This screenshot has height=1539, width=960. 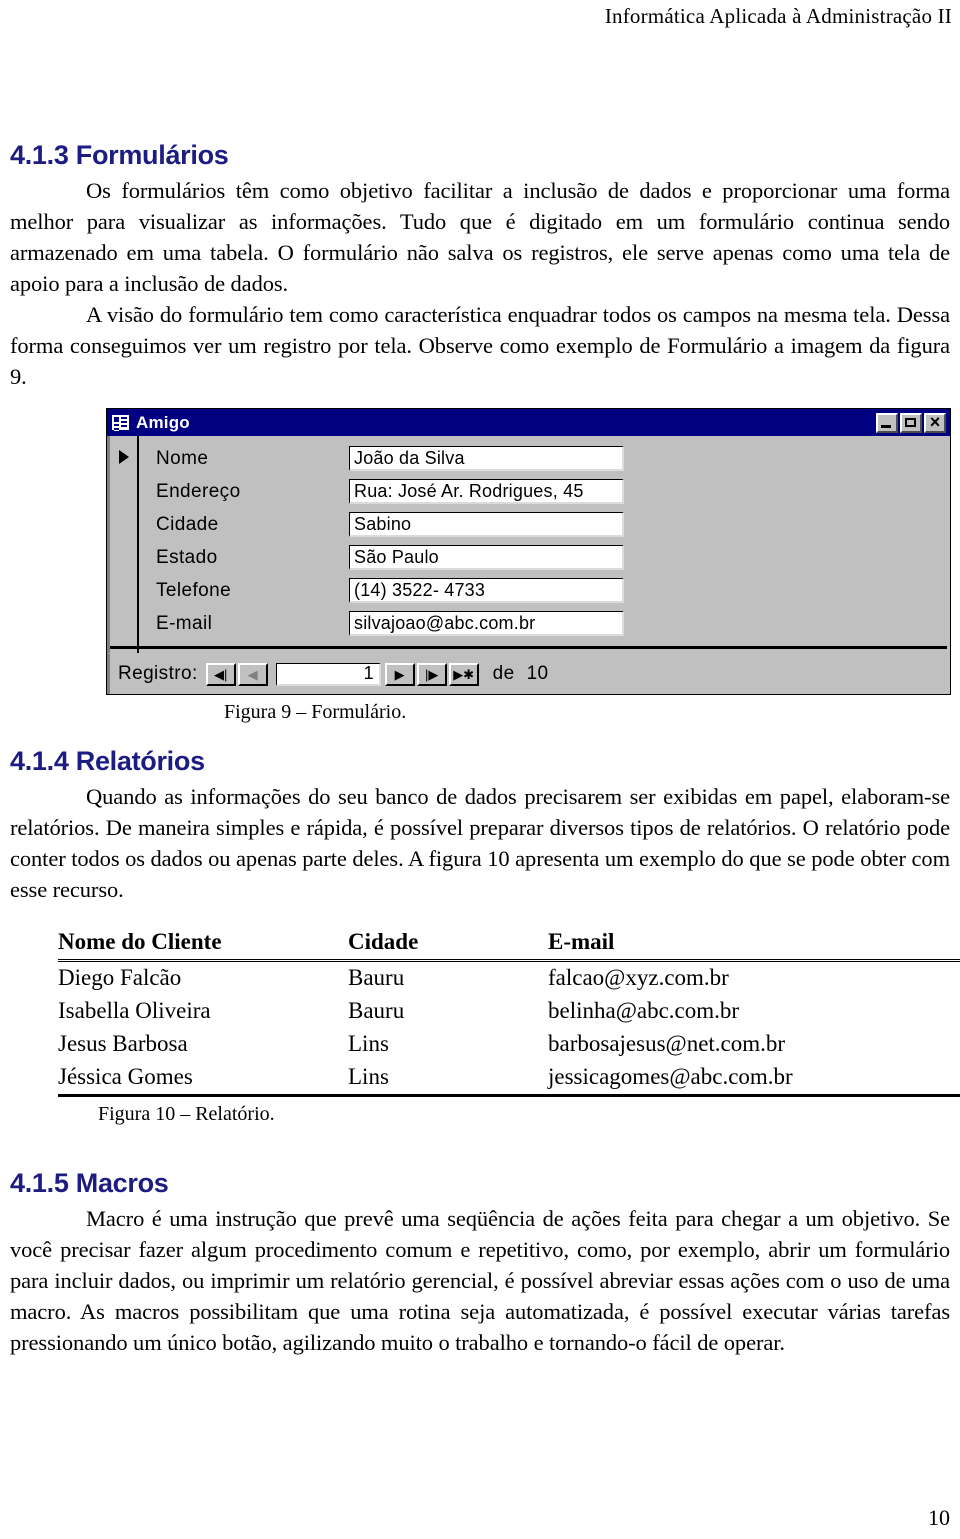 I want to click on field-label-nome: Nome, so click(x=182, y=458).